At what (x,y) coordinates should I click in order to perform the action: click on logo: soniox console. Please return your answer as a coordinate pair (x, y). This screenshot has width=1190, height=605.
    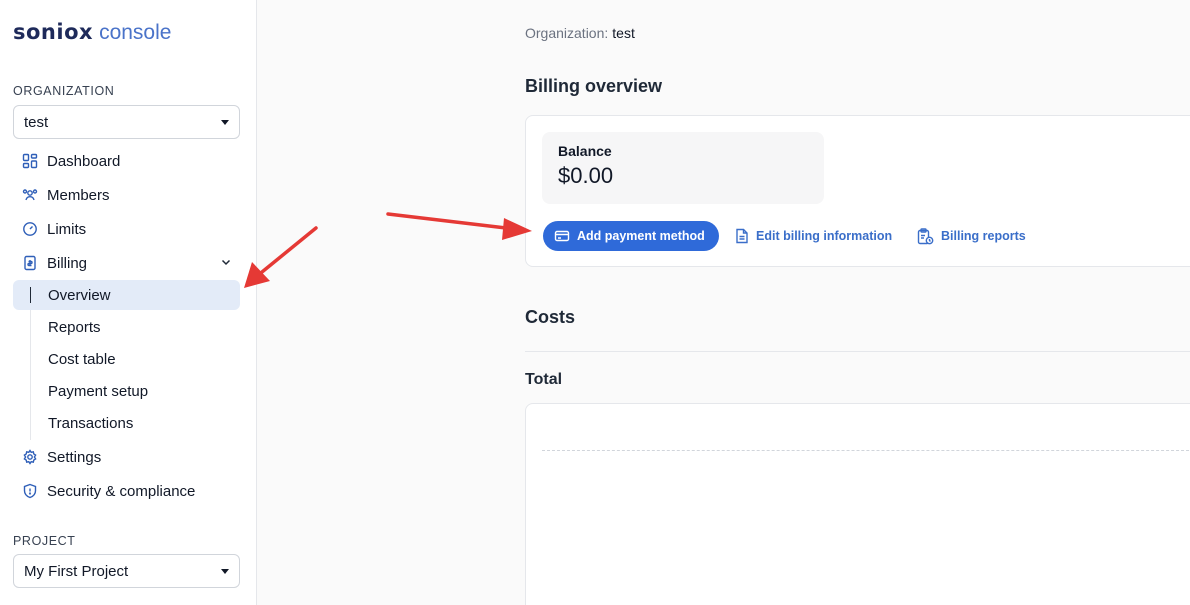
    Looking at the image, I should click on (92, 32).